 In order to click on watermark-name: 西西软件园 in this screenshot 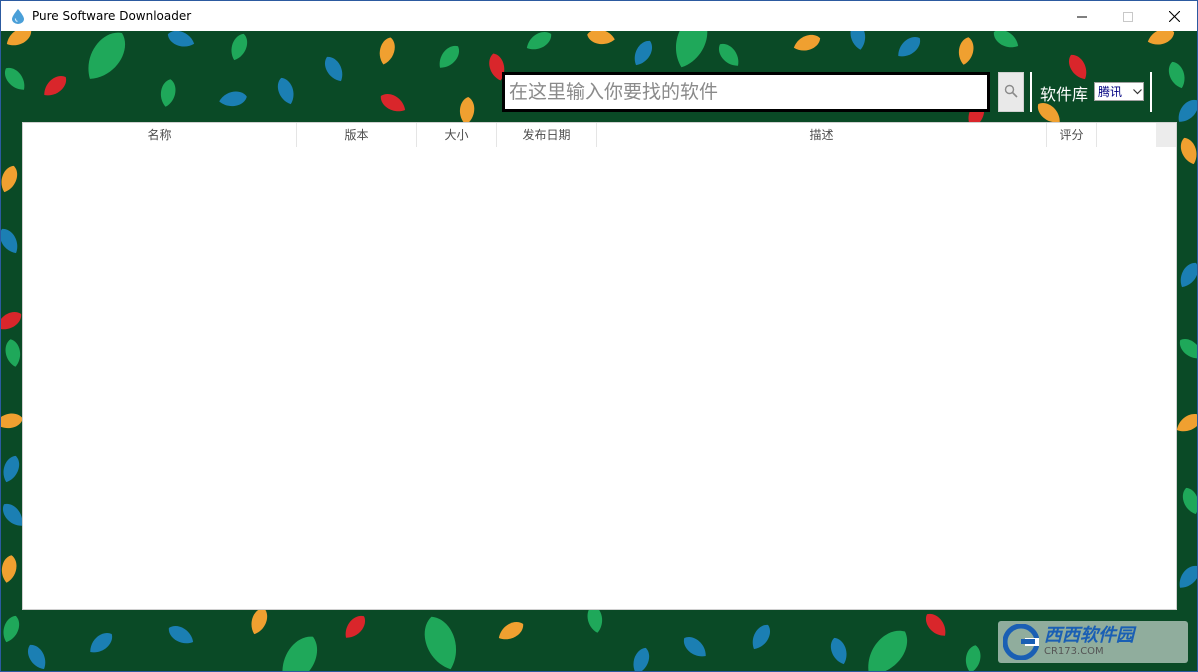, I will do `click(1089, 635)`.